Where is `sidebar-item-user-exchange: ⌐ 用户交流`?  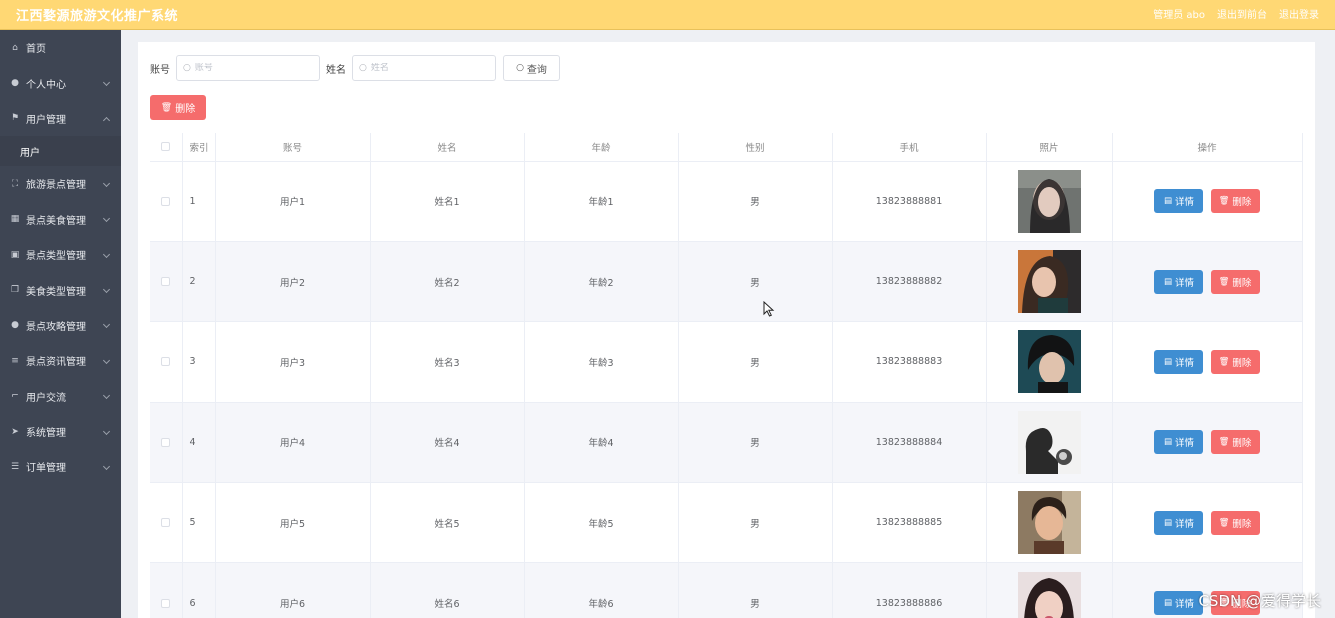 sidebar-item-user-exchange: ⌐ 用户交流 is located at coordinates (60, 396).